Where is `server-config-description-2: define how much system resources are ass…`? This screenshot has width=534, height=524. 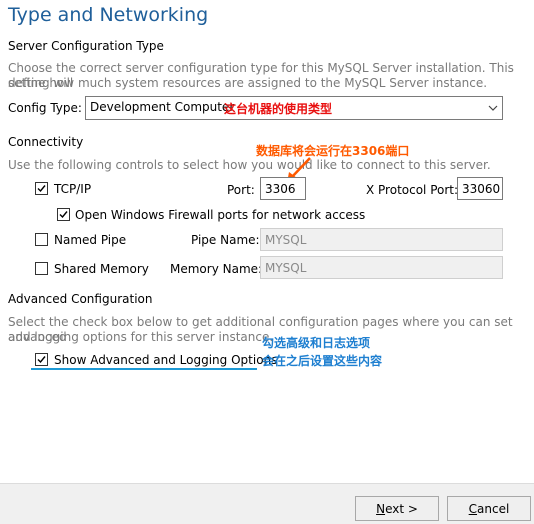
server-config-description-2: define how much system resources are ass… is located at coordinates (248, 83).